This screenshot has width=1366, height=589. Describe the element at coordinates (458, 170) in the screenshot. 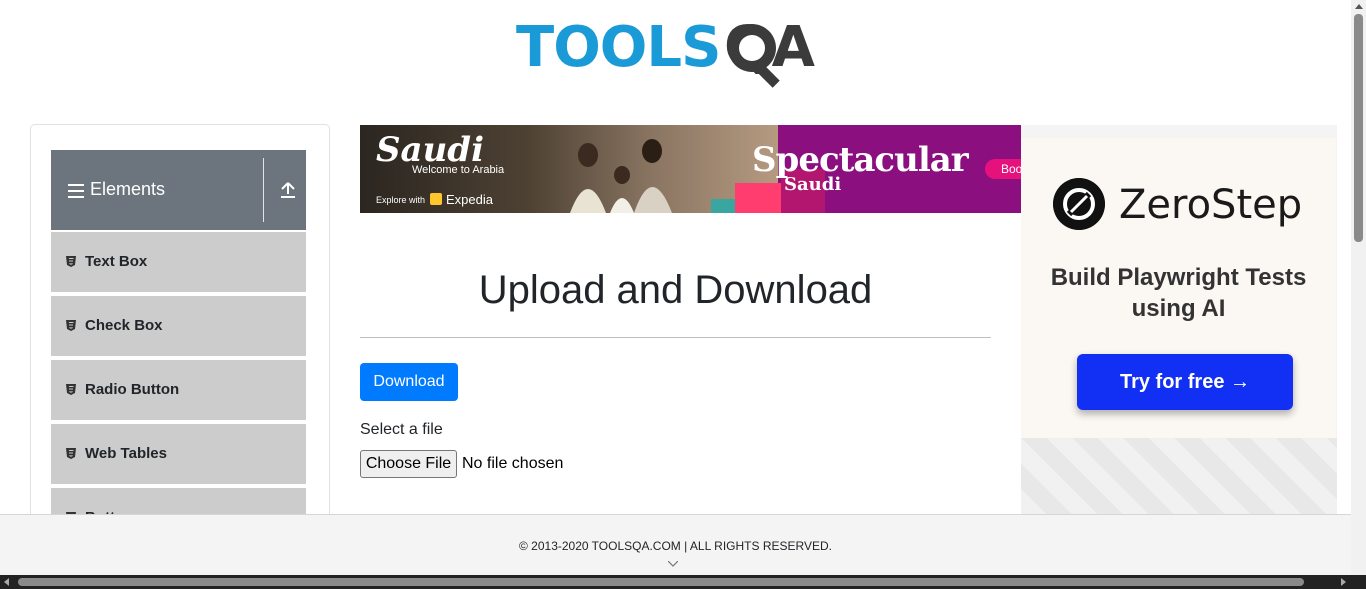

I see `welcome-text: Welcome to Arabia` at that location.